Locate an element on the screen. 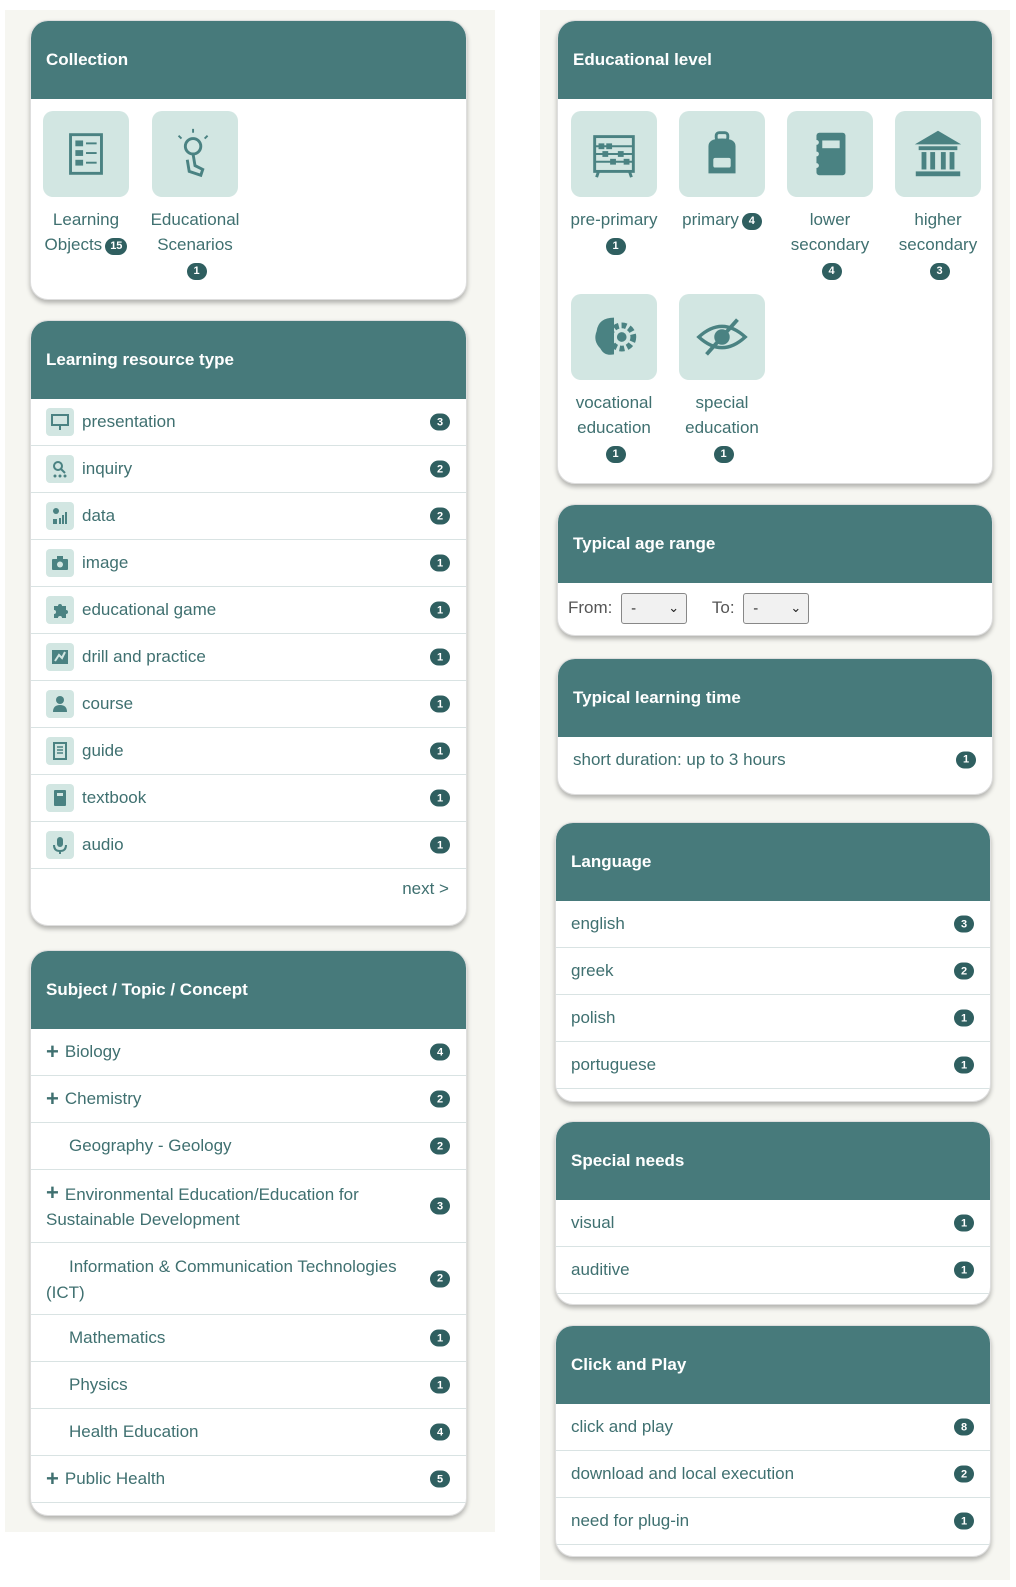  level-higher-secondary: higher secondary 3 is located at coordinates (937, 196).